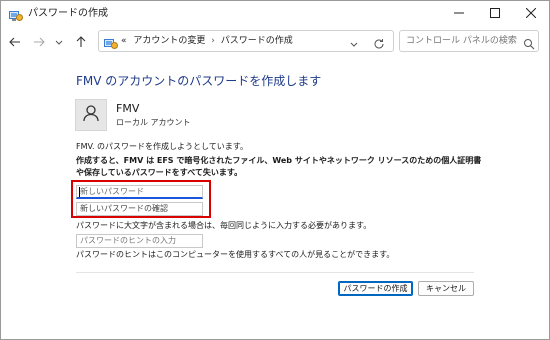  Describe the element at coordinates (199, 81) in the screenshot. I see `page-title: FMV のアカウントのパスワードを作成します` at that location.